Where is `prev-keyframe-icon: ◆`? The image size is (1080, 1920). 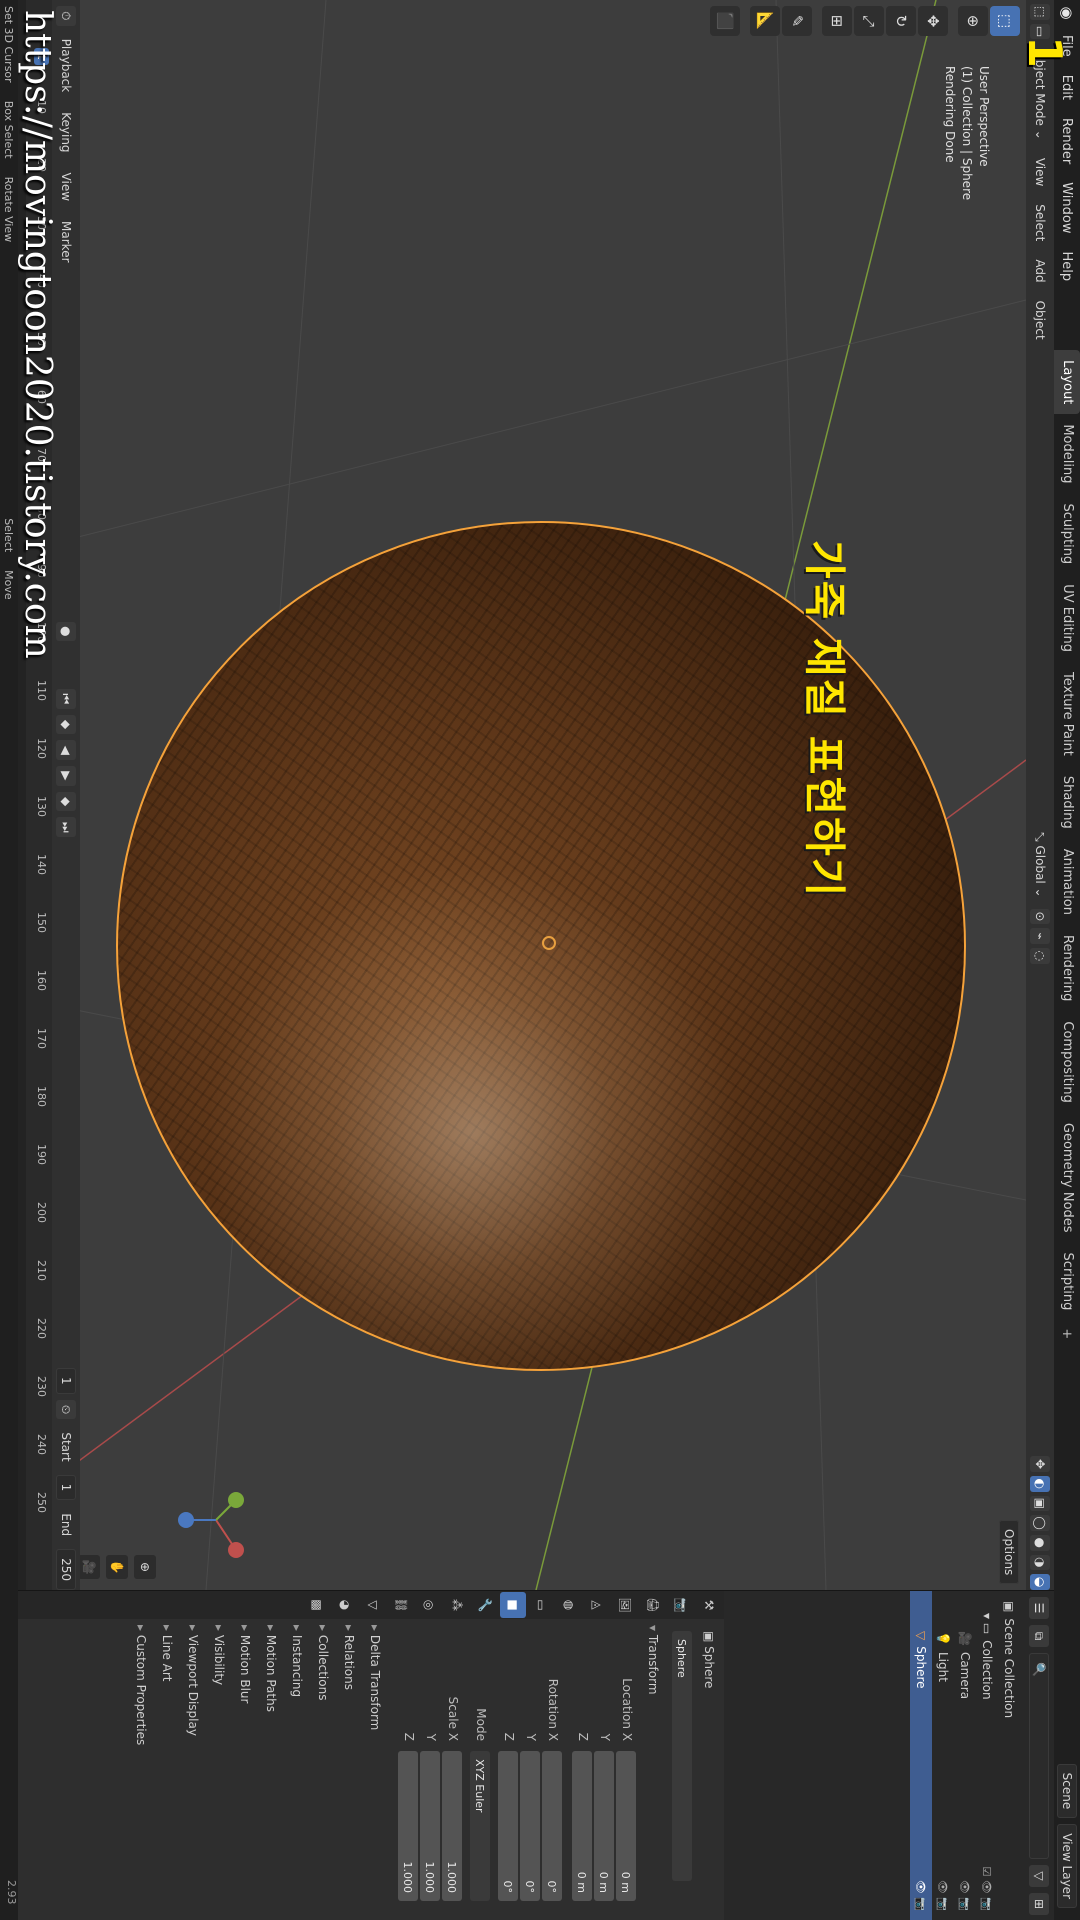
prev-keyframe-icon: ◆ is located at coordinates (66, 724).